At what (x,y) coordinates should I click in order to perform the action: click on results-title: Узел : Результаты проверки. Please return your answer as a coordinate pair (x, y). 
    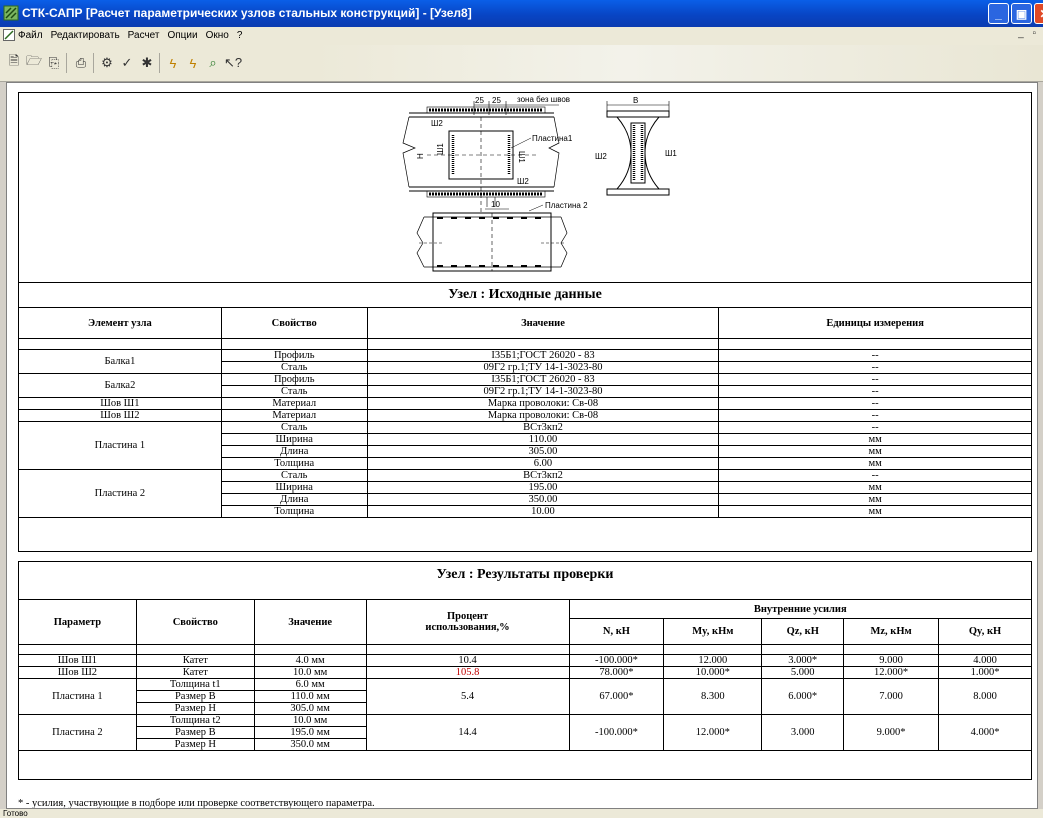
    Looking at the image, I should click on (525, 574).